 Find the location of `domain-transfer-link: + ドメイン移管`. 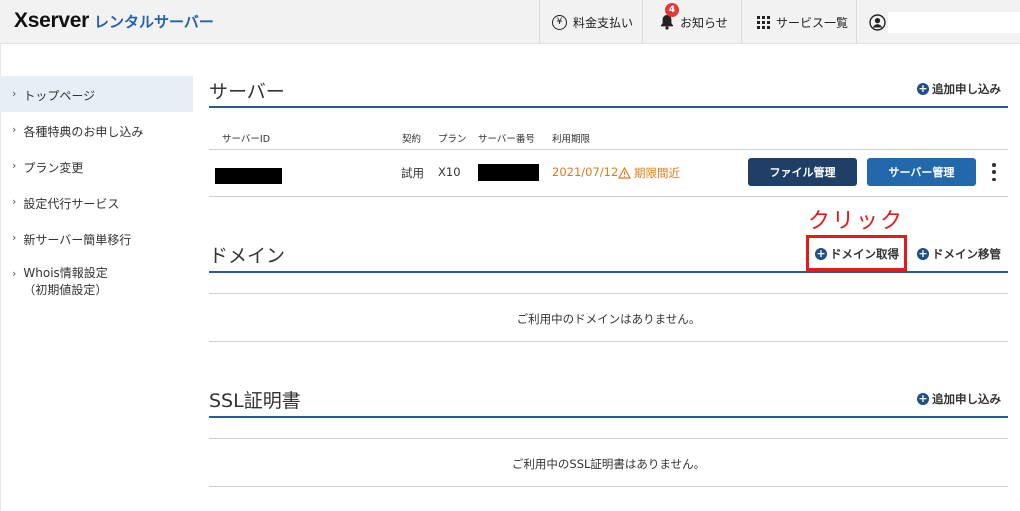

domain-transfer-link: + ドメイン移管 is located at coordinates (959, 254).